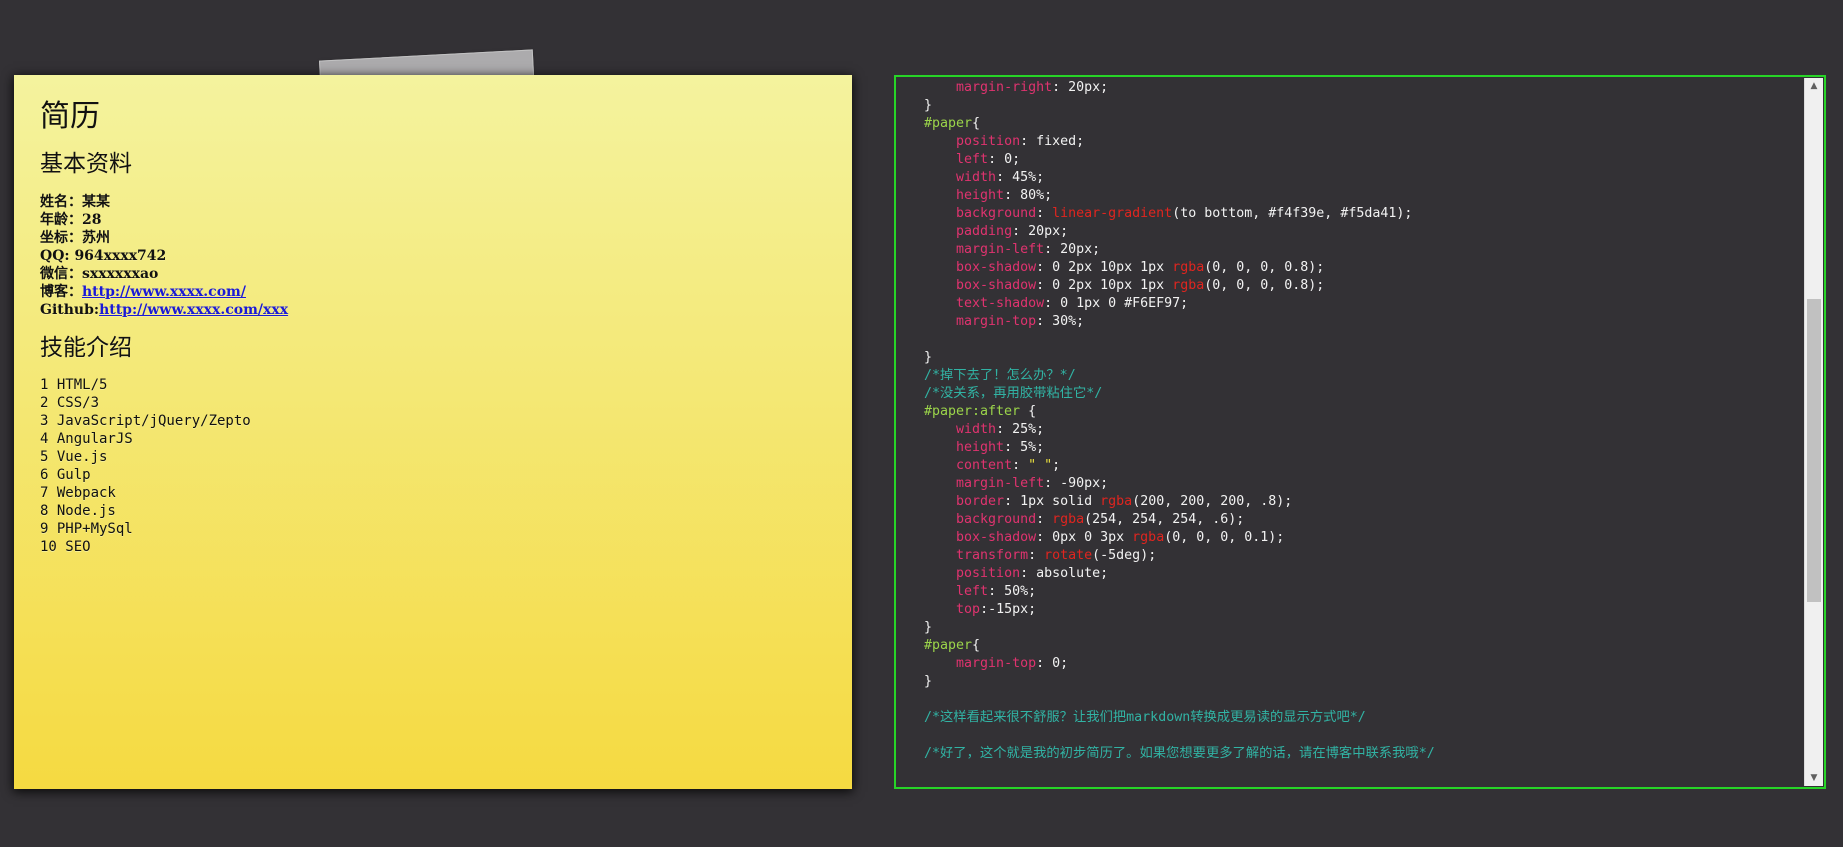 This screenshot has height=847, width=1843. Describe the element at coordinates (65, 475) in the screenshot. I see `skill-item: 6 Gulp` at that location.